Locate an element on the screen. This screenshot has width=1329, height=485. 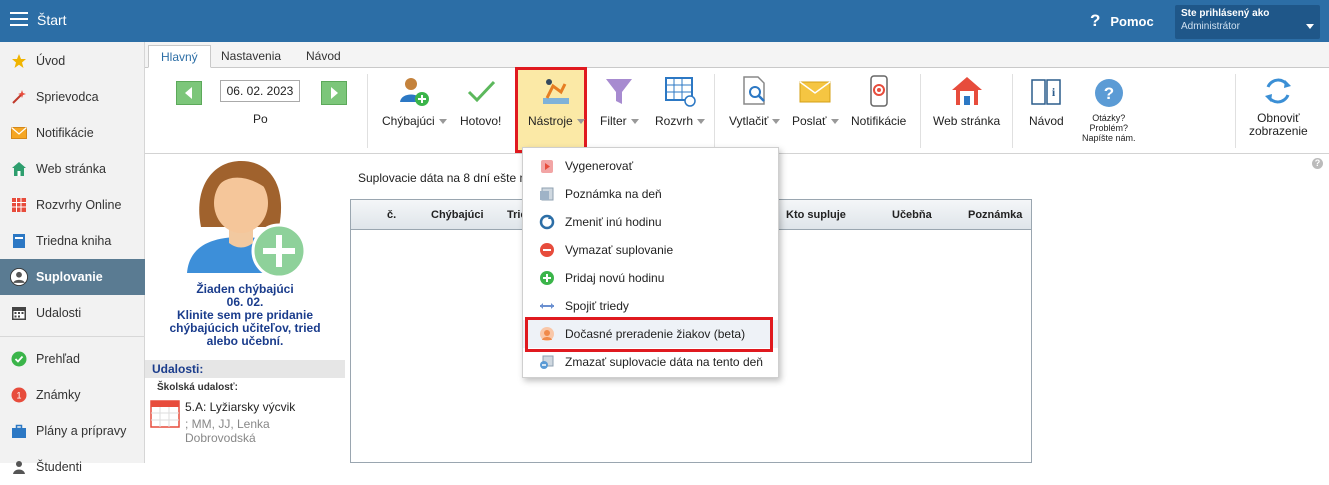
column-header: Poznámka is located at coordinates (995, 215).